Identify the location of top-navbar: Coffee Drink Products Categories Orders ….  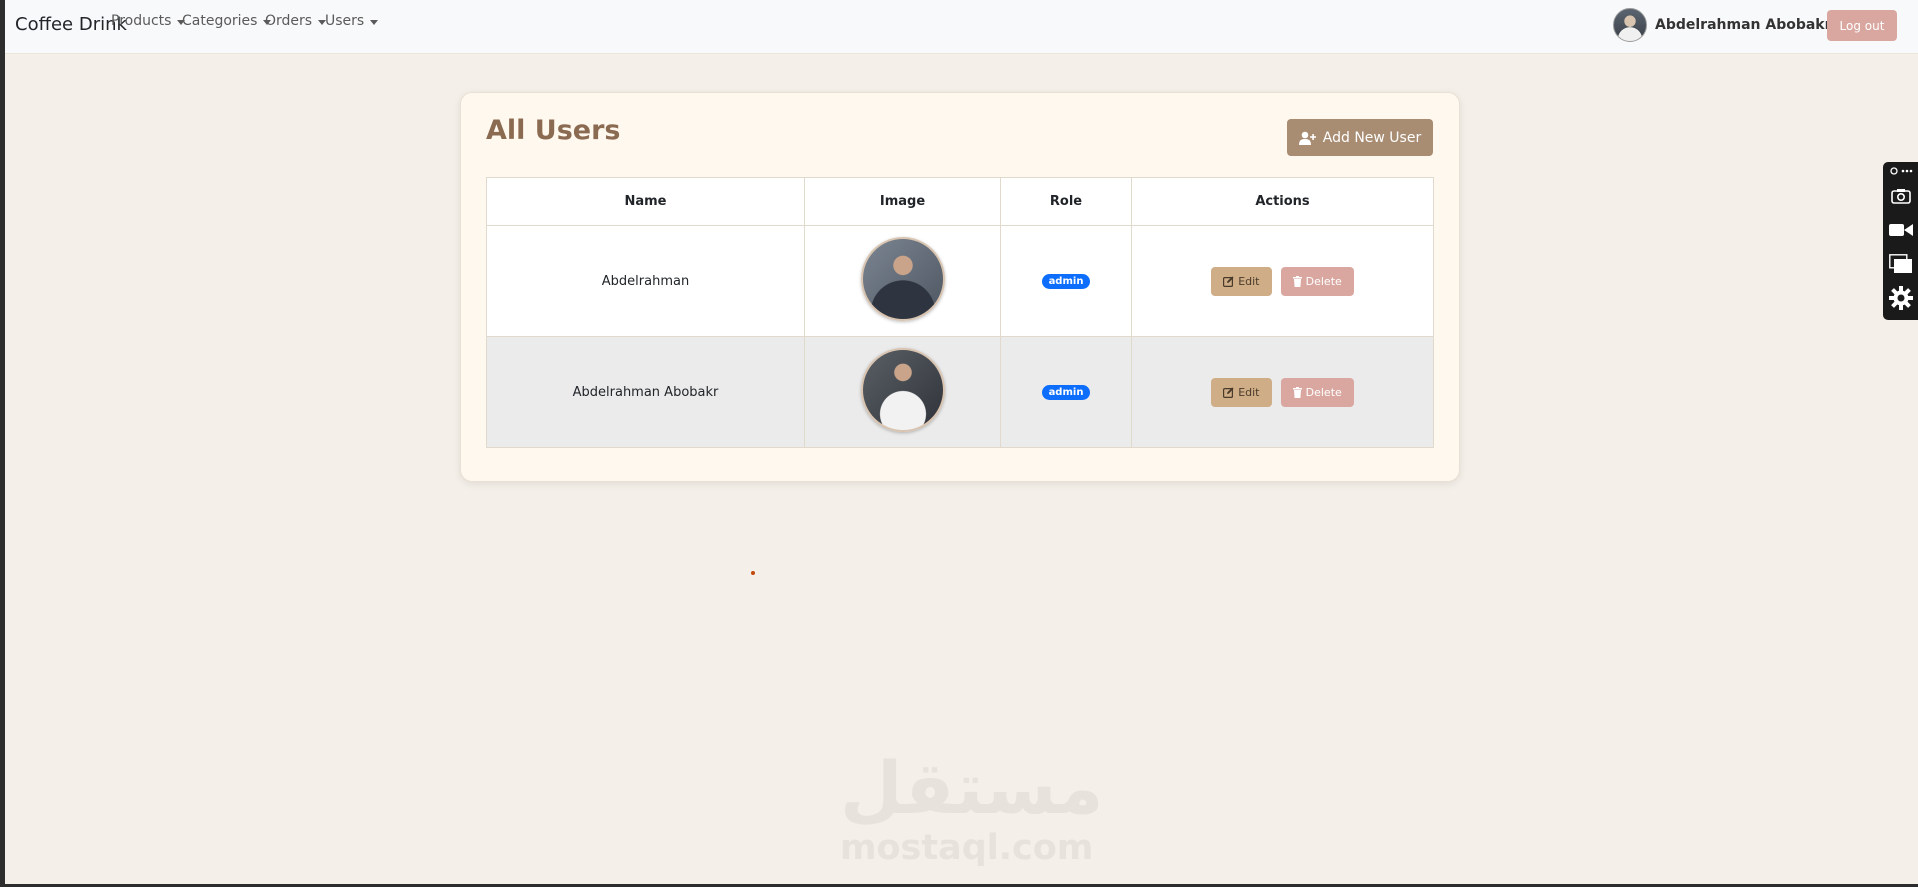
(961, 27).